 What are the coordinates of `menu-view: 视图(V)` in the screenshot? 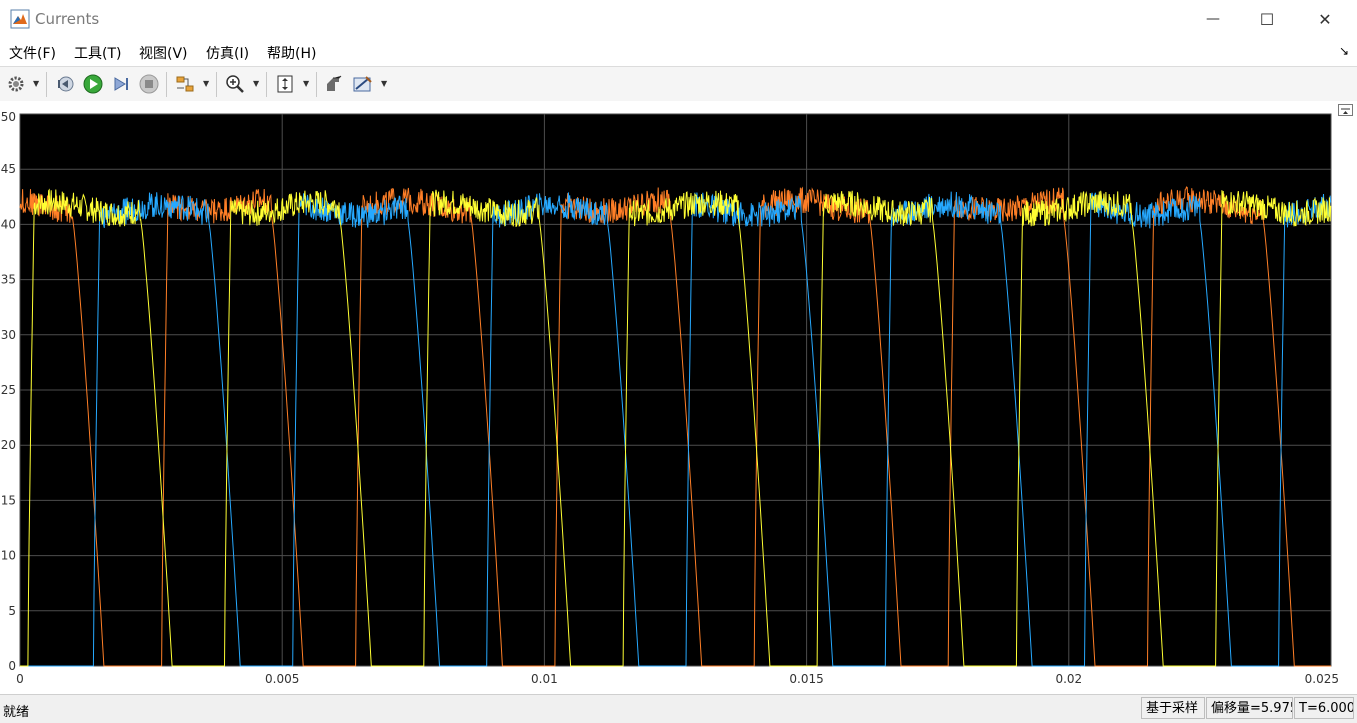 It's located at (163, 53).